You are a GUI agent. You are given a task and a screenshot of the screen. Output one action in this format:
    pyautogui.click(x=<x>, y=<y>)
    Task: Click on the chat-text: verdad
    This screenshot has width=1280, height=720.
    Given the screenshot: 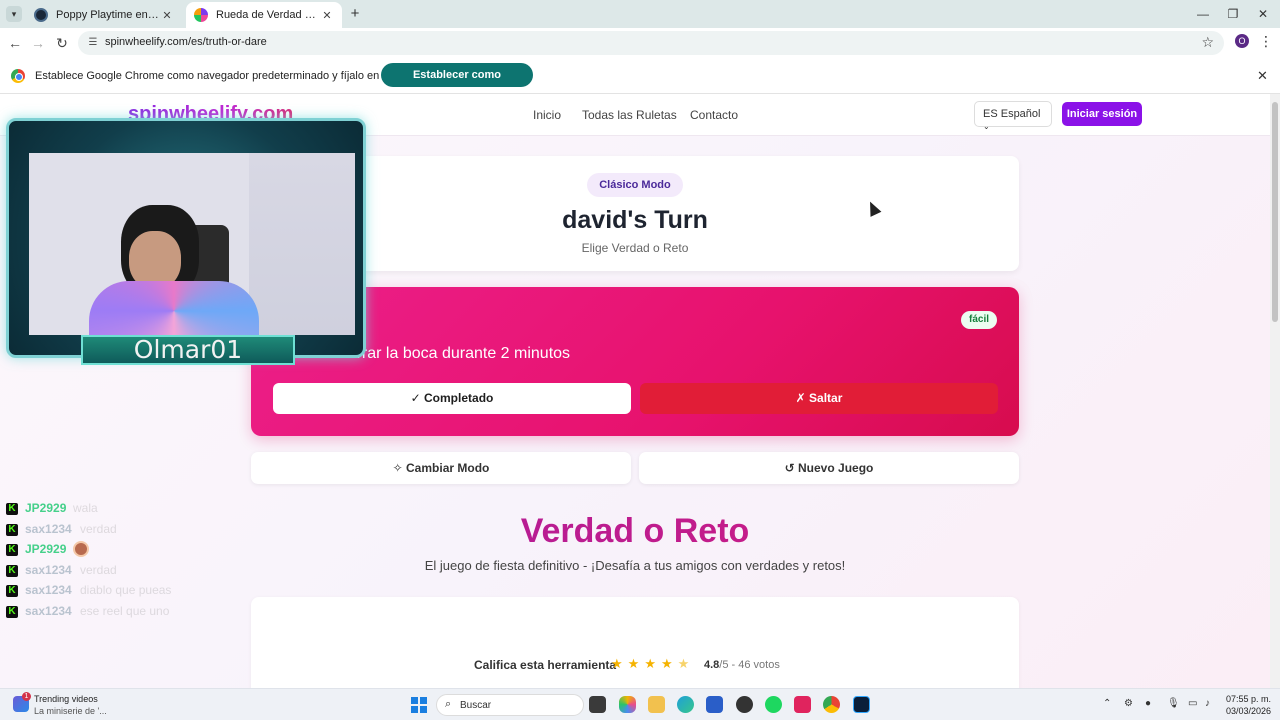 What is the action you would take?
    pyautogui.click(x=98, y=569)
    